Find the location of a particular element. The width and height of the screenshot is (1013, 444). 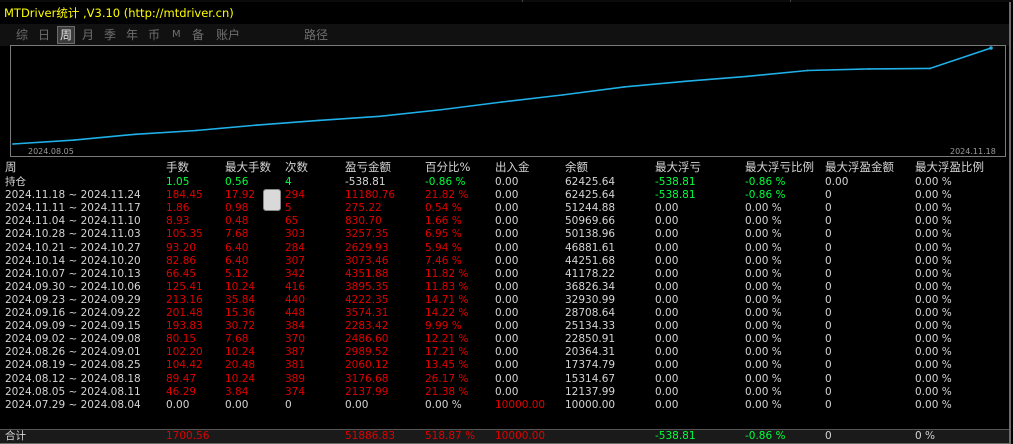

cell-profit: 3073.46 is located at coordinates (367, 260).